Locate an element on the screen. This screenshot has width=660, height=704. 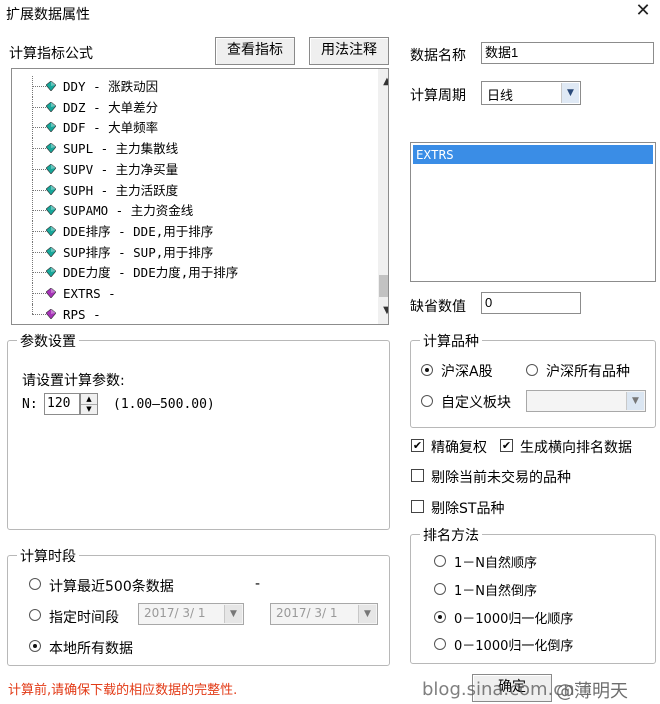
default-value-label: 缺省数值 is located at coordinates (438, 307).